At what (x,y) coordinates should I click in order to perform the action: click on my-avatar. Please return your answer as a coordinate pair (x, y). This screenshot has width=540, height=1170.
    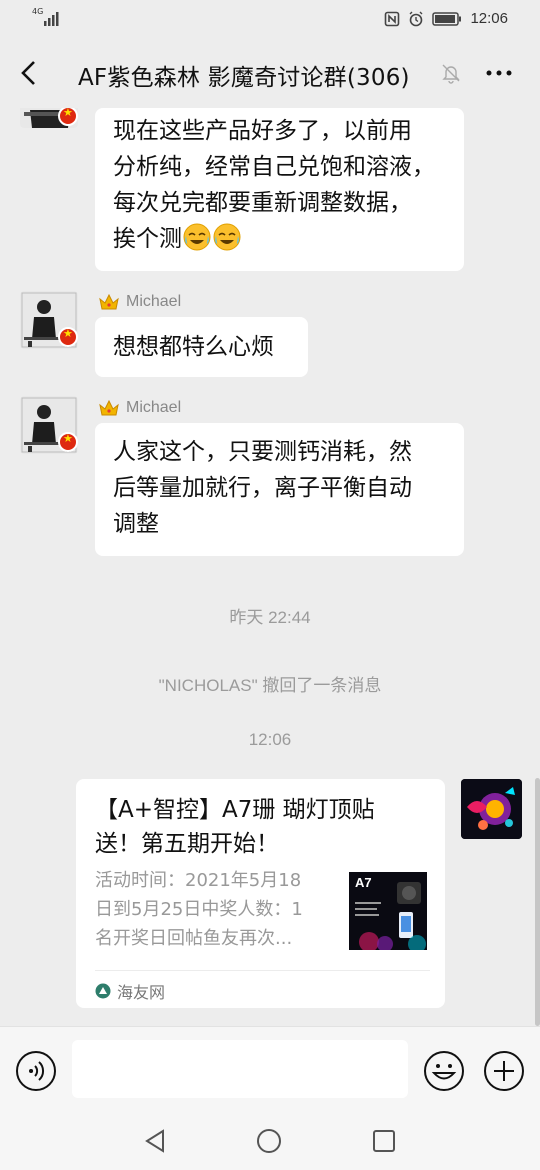
    Looking at the image, I should click on (491, 809).